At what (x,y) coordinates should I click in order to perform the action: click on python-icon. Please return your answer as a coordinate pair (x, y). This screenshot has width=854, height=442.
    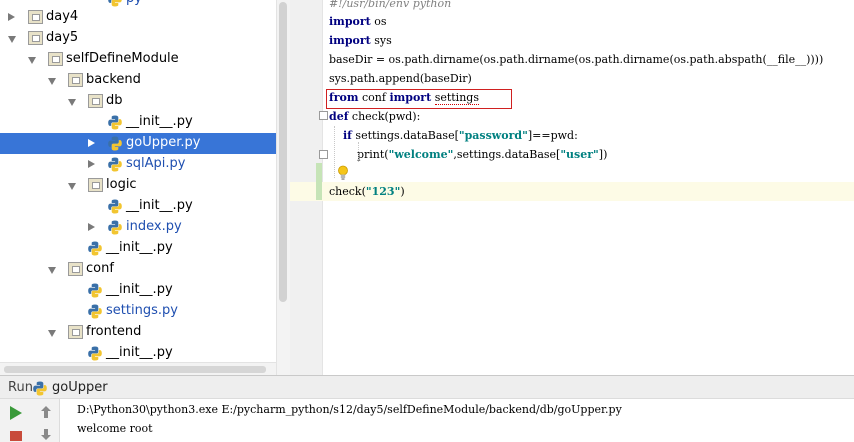
    Looking at the image, I should click on (40, 388).